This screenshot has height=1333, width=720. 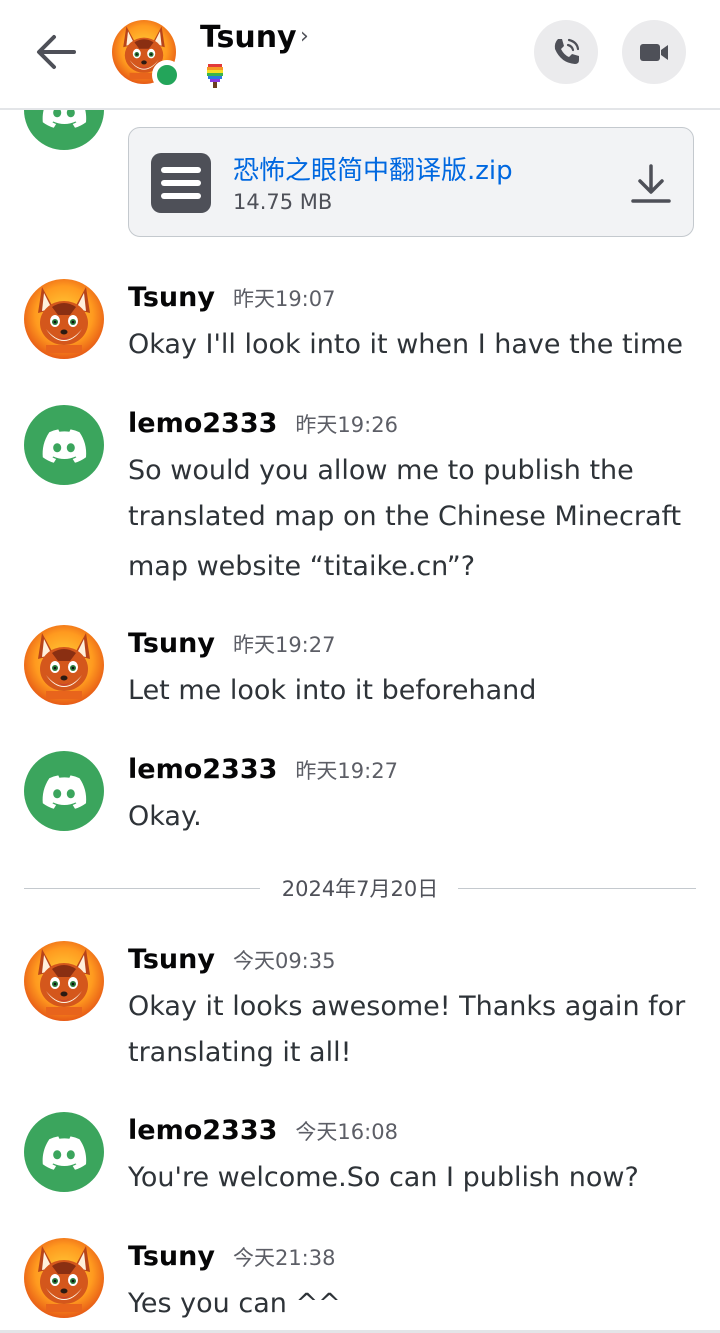 I want to click on message-text: Okay., so click(x=165, y=816).